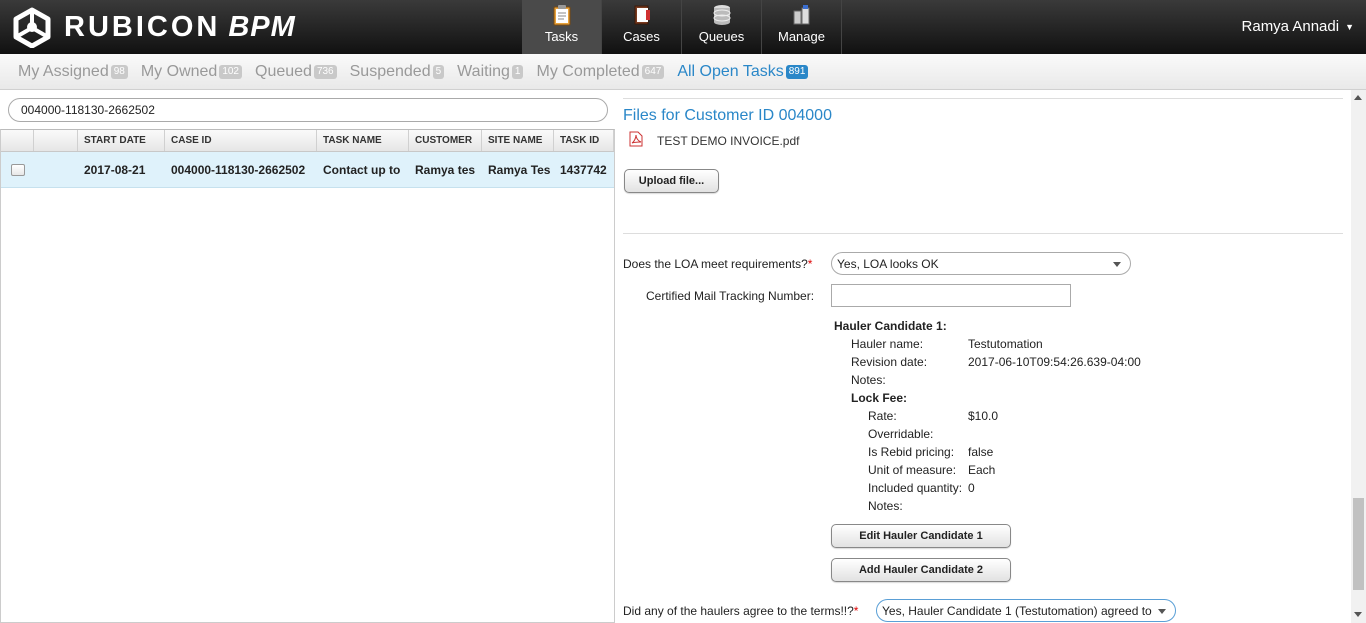 The width and height of the screenshot is (1366, 623). What do you see at coordinates (518, 140) in the screenshot?
I see `column-header-site-name: SITE NAME` at bounding box center [518, 140].